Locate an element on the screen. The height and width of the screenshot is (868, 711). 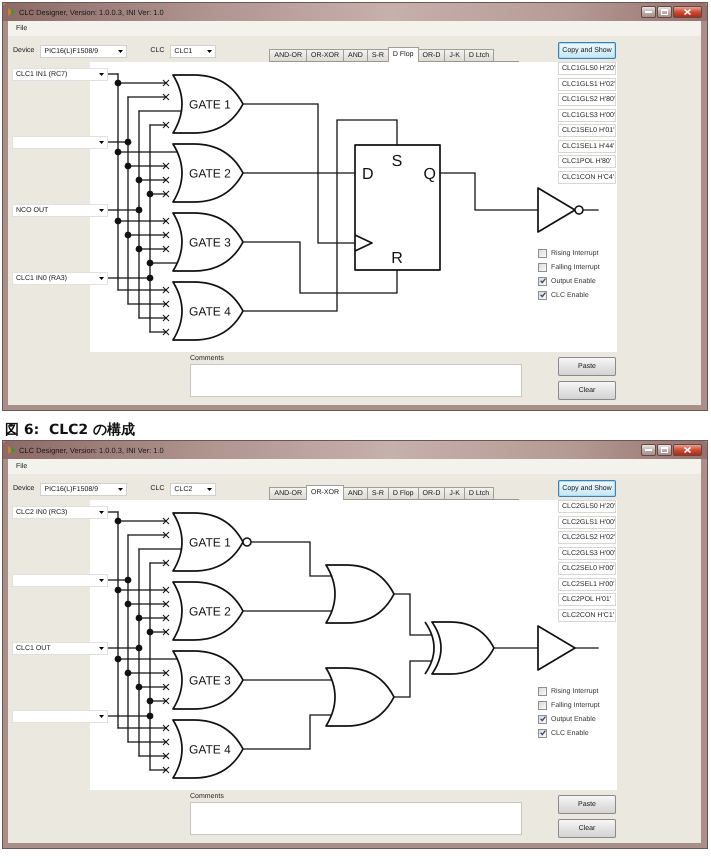
pin-label: D is located at coordinates (368, 174).